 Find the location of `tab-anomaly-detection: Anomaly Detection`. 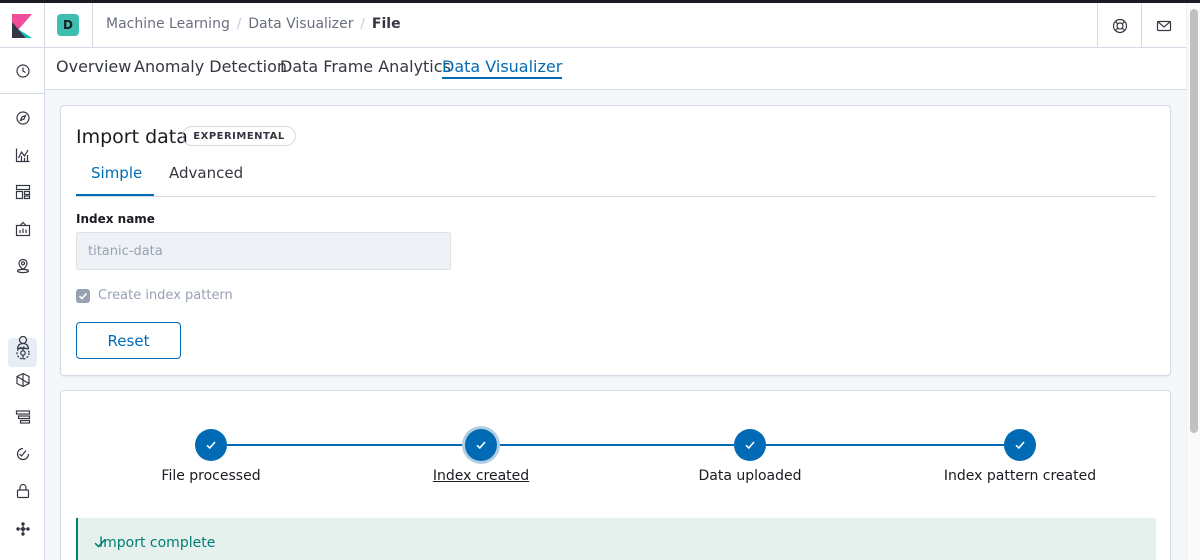

tab-anomaly-detection: Anomaly Detection is located at coordinates (210, 66).